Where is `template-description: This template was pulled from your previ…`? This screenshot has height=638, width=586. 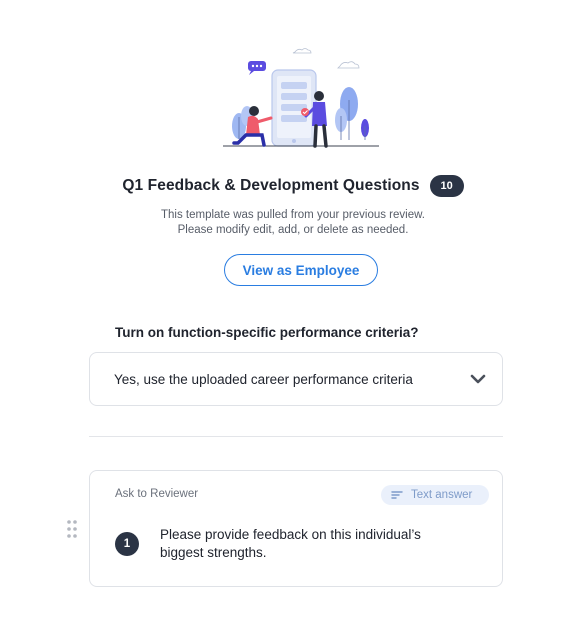 template-description: This template was pulled from your previ… is located at coordinates (293, 223).